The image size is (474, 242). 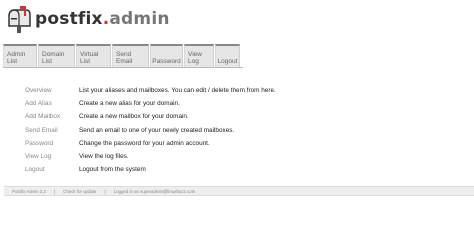 I want to click on menu-virtual-list: Virtual List, so click(x=93, y=56).